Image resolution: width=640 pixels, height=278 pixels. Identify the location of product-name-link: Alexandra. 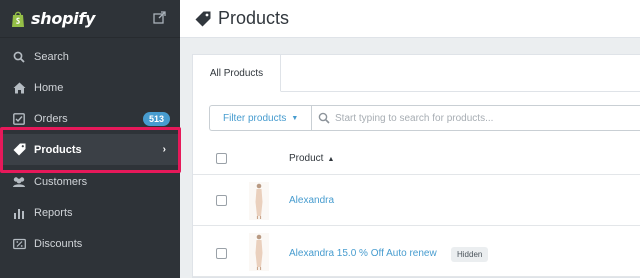
(311, 200).